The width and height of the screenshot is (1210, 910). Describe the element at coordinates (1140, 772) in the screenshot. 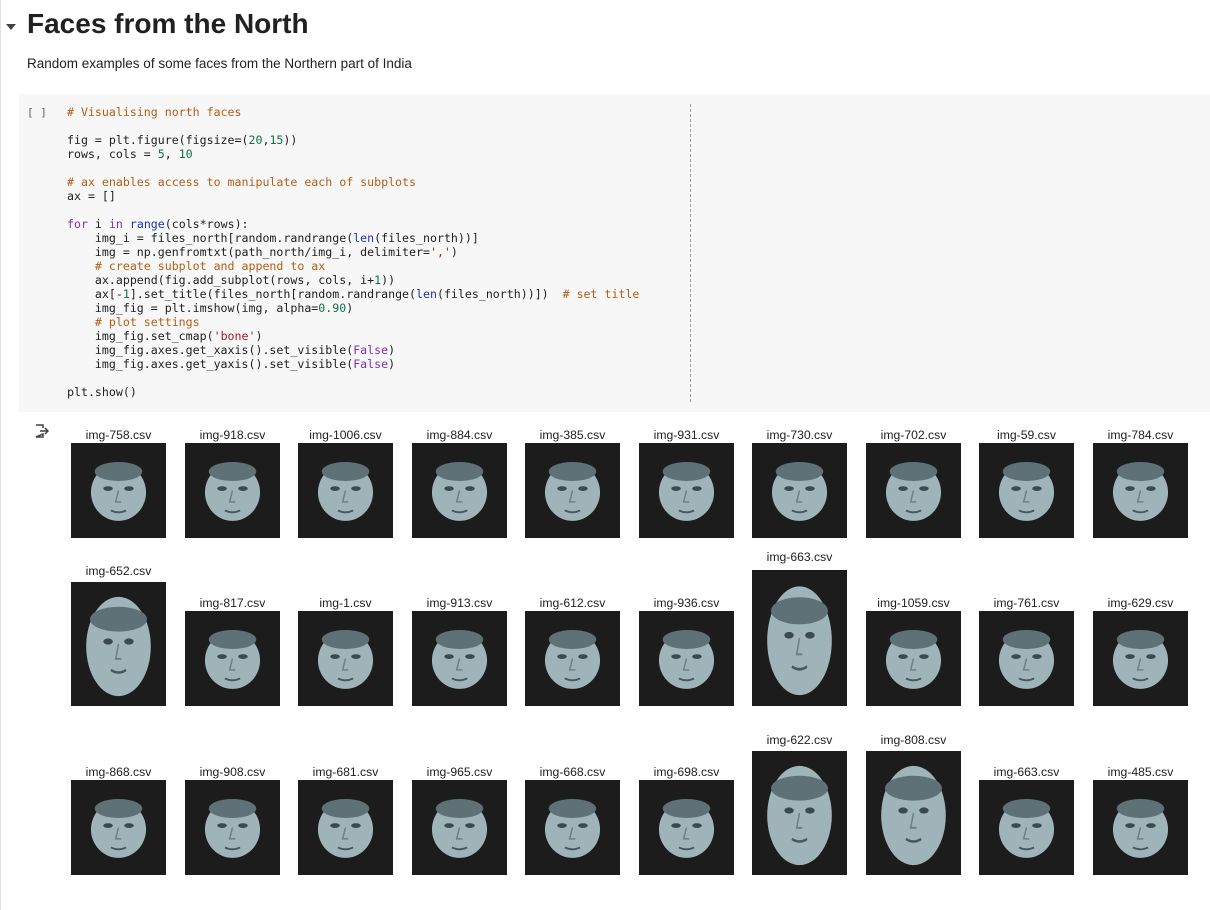

I see `subplot-title: img-485.csv` at that location.